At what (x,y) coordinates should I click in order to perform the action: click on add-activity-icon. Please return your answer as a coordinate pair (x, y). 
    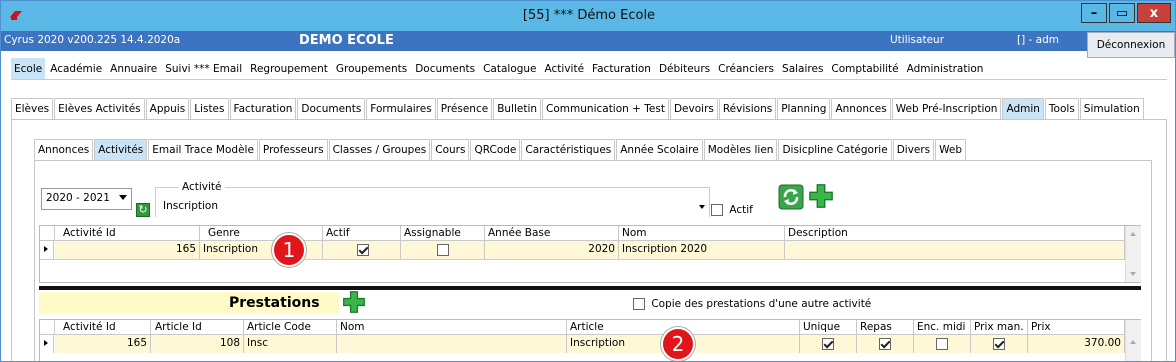
    Looking at the image, I should click on (821, 196).